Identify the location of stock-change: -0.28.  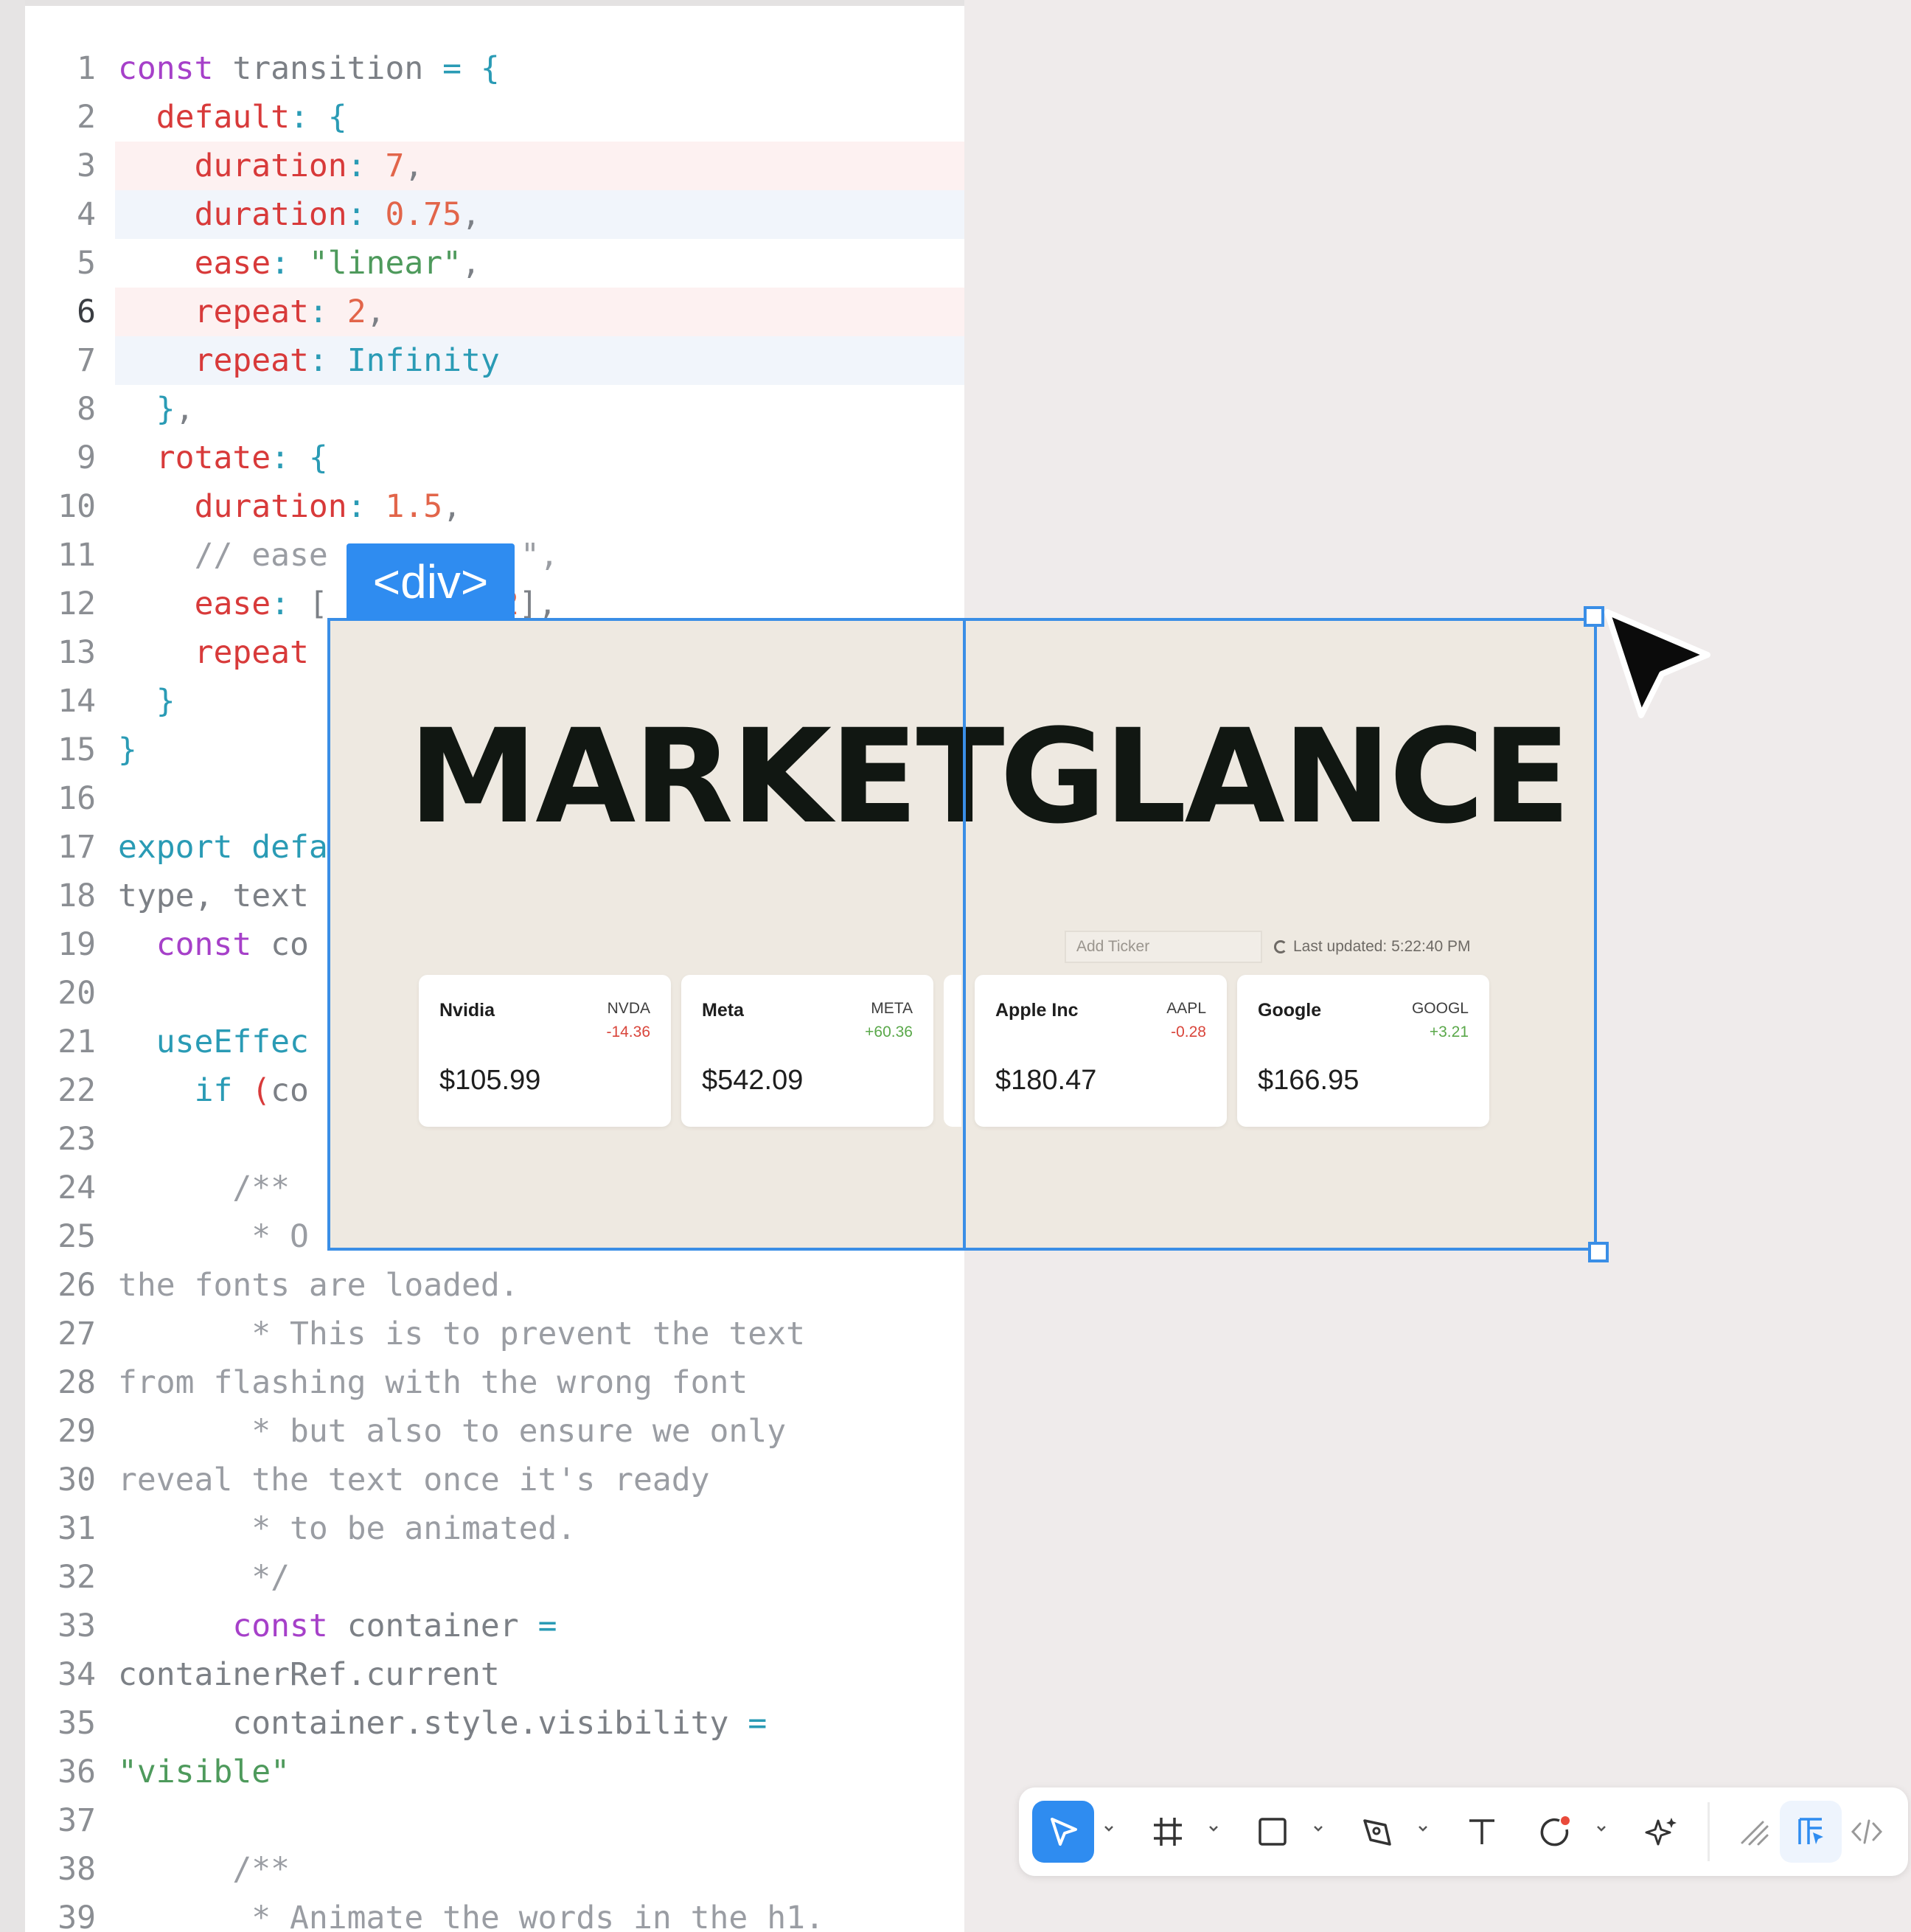
(1188, 1032).